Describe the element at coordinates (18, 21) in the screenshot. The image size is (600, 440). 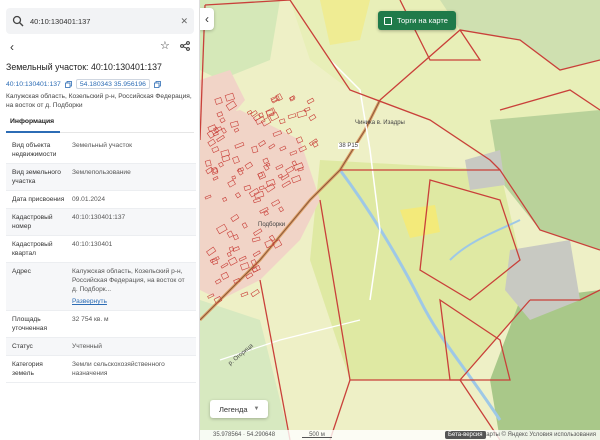
I see `search-icon` at that location.